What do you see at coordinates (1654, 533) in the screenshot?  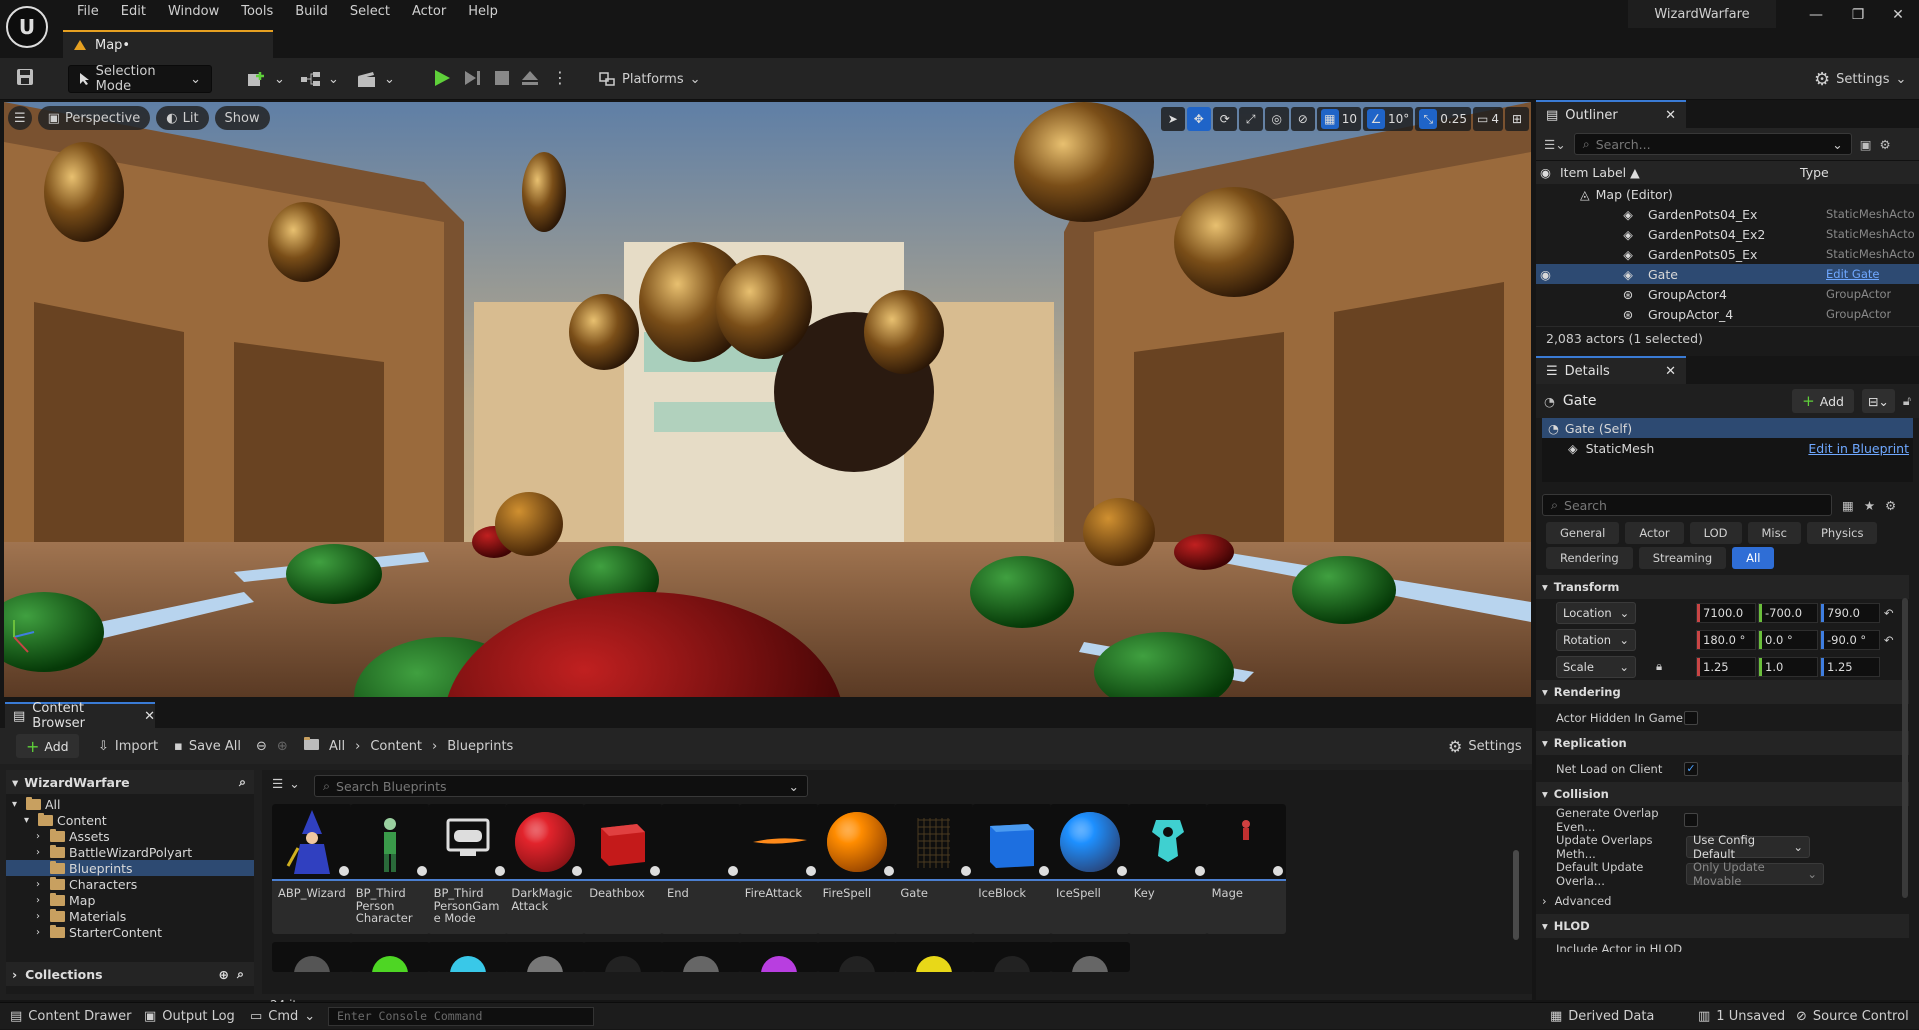 I see `category-actor: Actor` at bounding box center [1654, 533].